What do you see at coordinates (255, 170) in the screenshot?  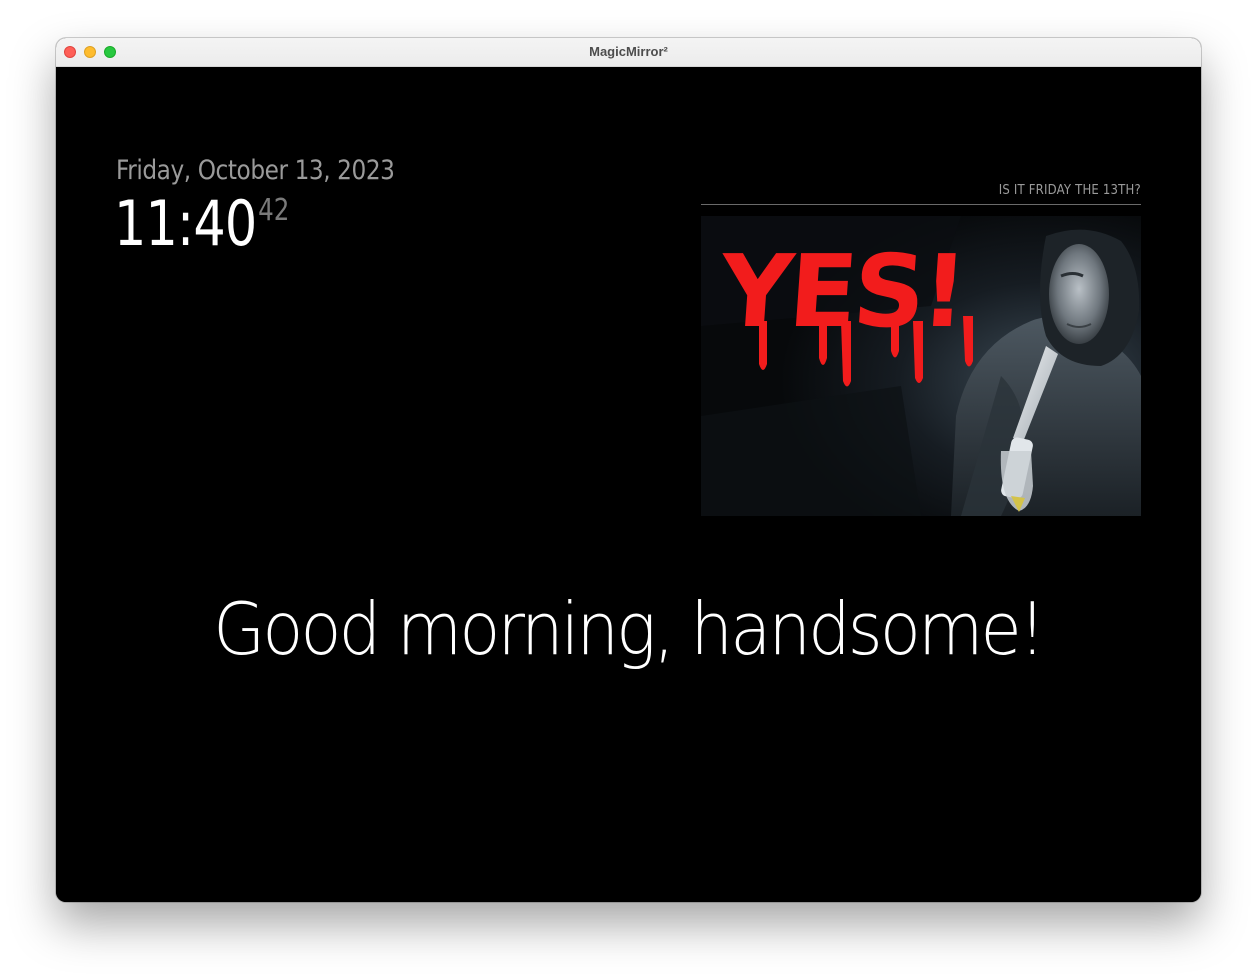 I see `clock-date: Friday, October 13, 2023` at bounding box center [255, 170].